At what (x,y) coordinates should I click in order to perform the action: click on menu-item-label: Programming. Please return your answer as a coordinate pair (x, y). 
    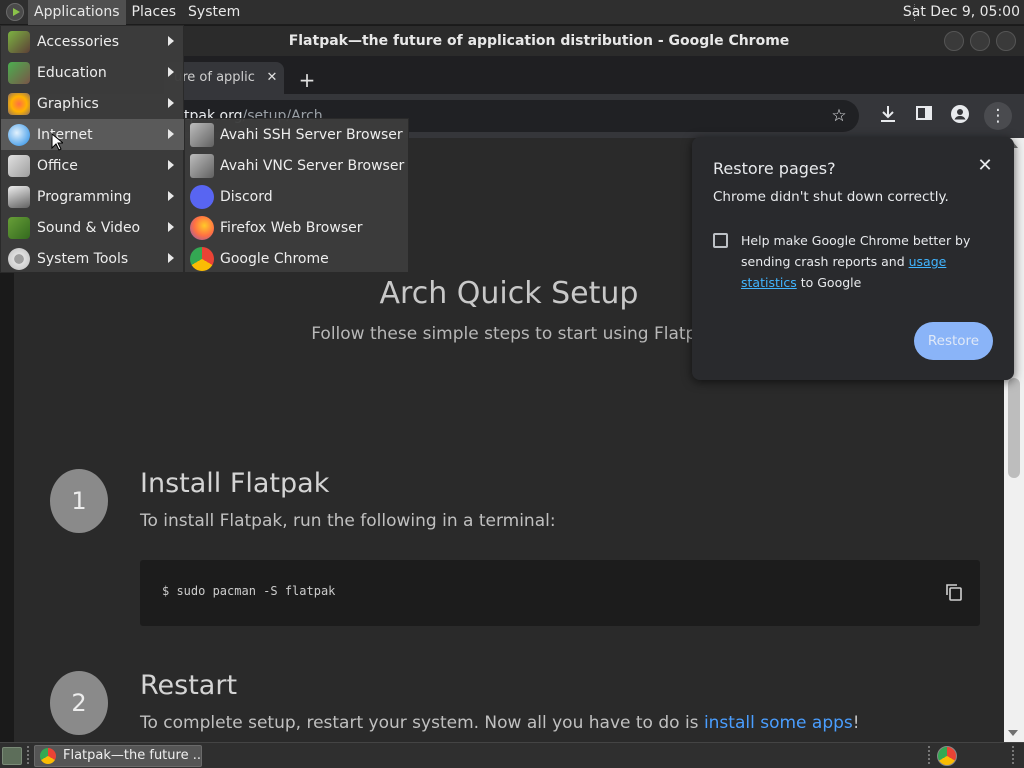
    Looking at the image, I should click on (84, 196).